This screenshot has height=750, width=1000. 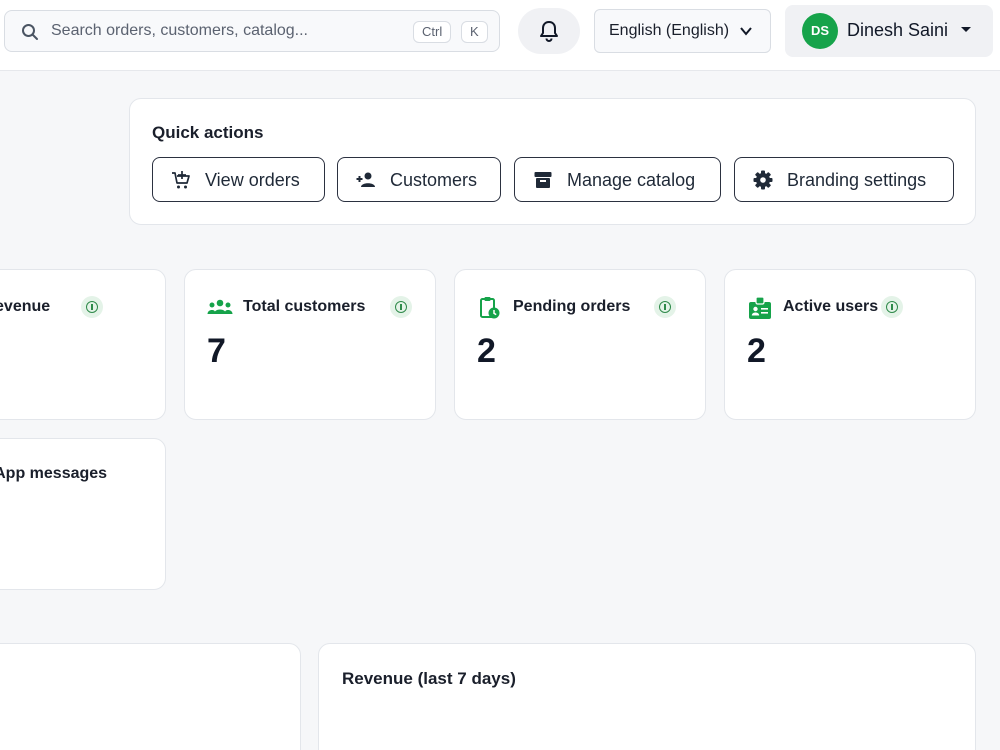 I want to click on stat-label: Active users, so click(x=831, y=306).